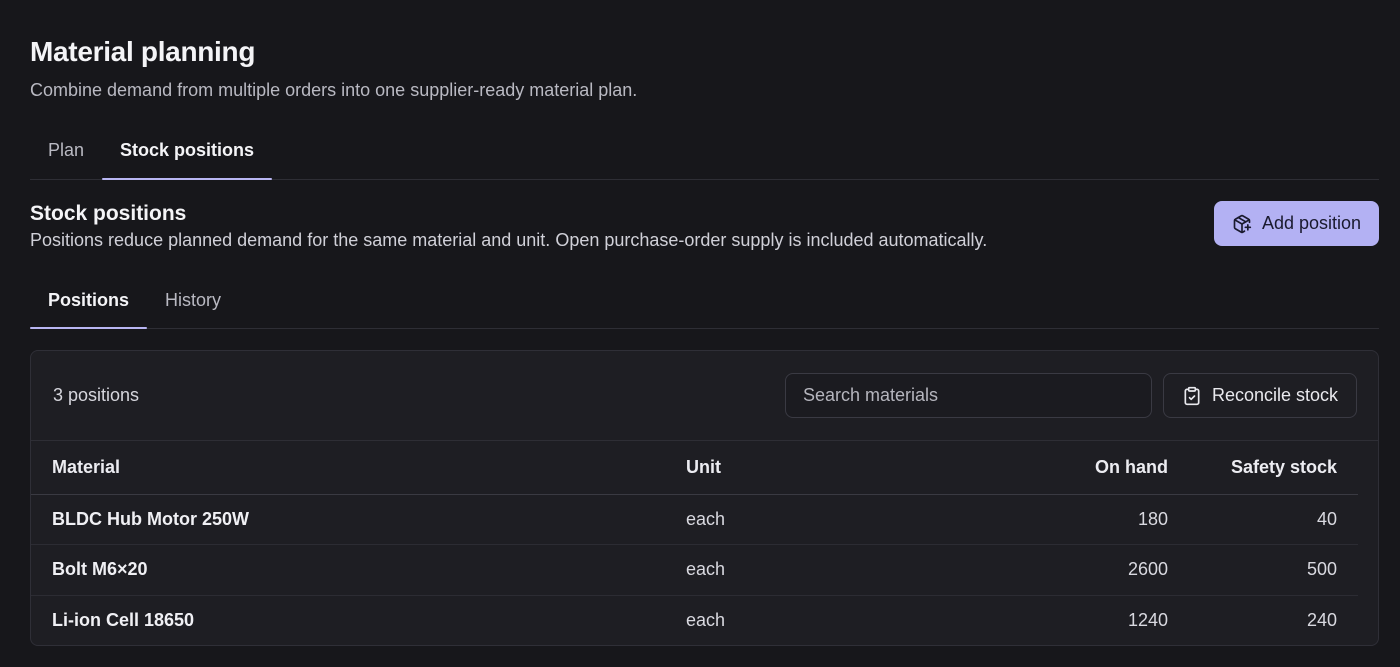 The height and width of the screenshot is (667, 1400). What do you see at coordinates (1311, 223) in the screenshot?
I see `add-position-label: Add position` at bounding box center [1311, 223].